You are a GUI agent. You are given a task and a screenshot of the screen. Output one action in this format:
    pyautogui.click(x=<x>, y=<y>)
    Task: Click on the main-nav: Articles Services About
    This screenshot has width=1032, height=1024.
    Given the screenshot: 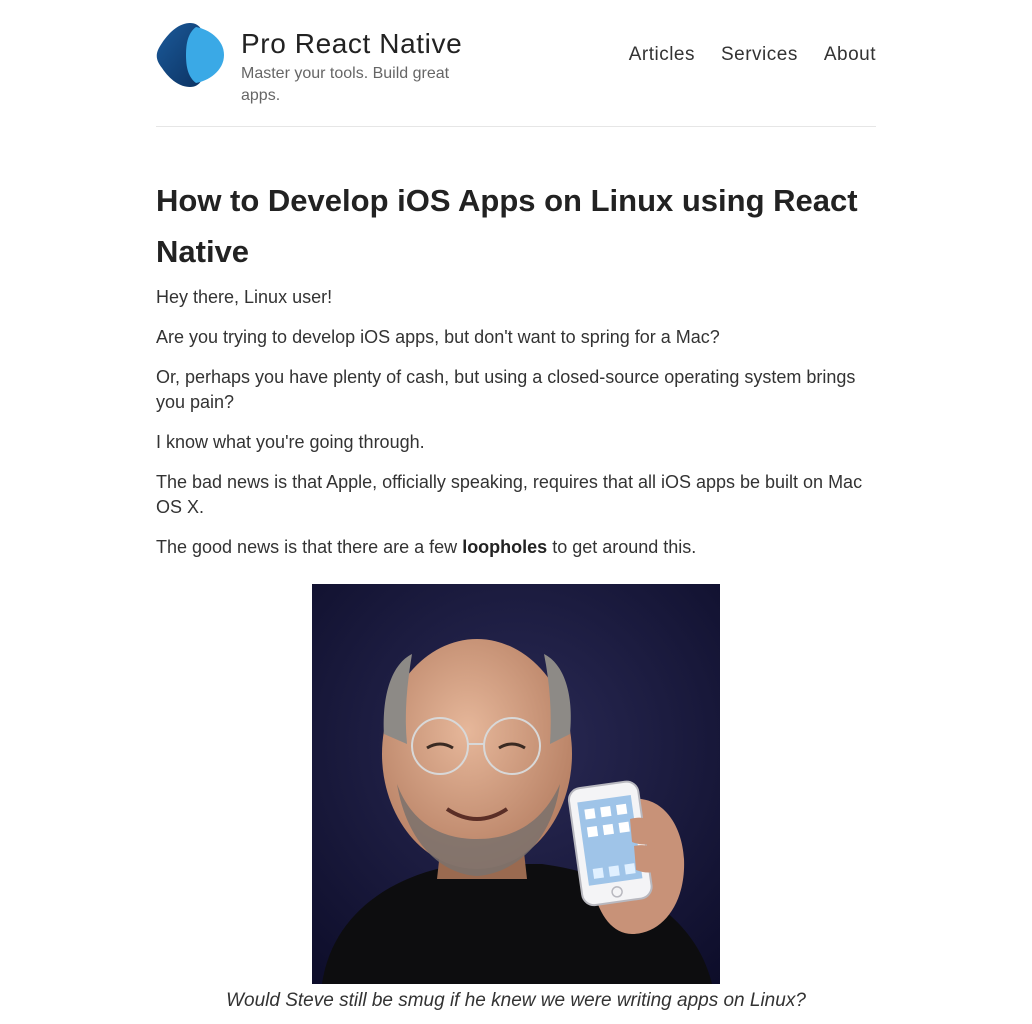 What is the action you would take?
    pyautogui.click(x=752, y=55)
    